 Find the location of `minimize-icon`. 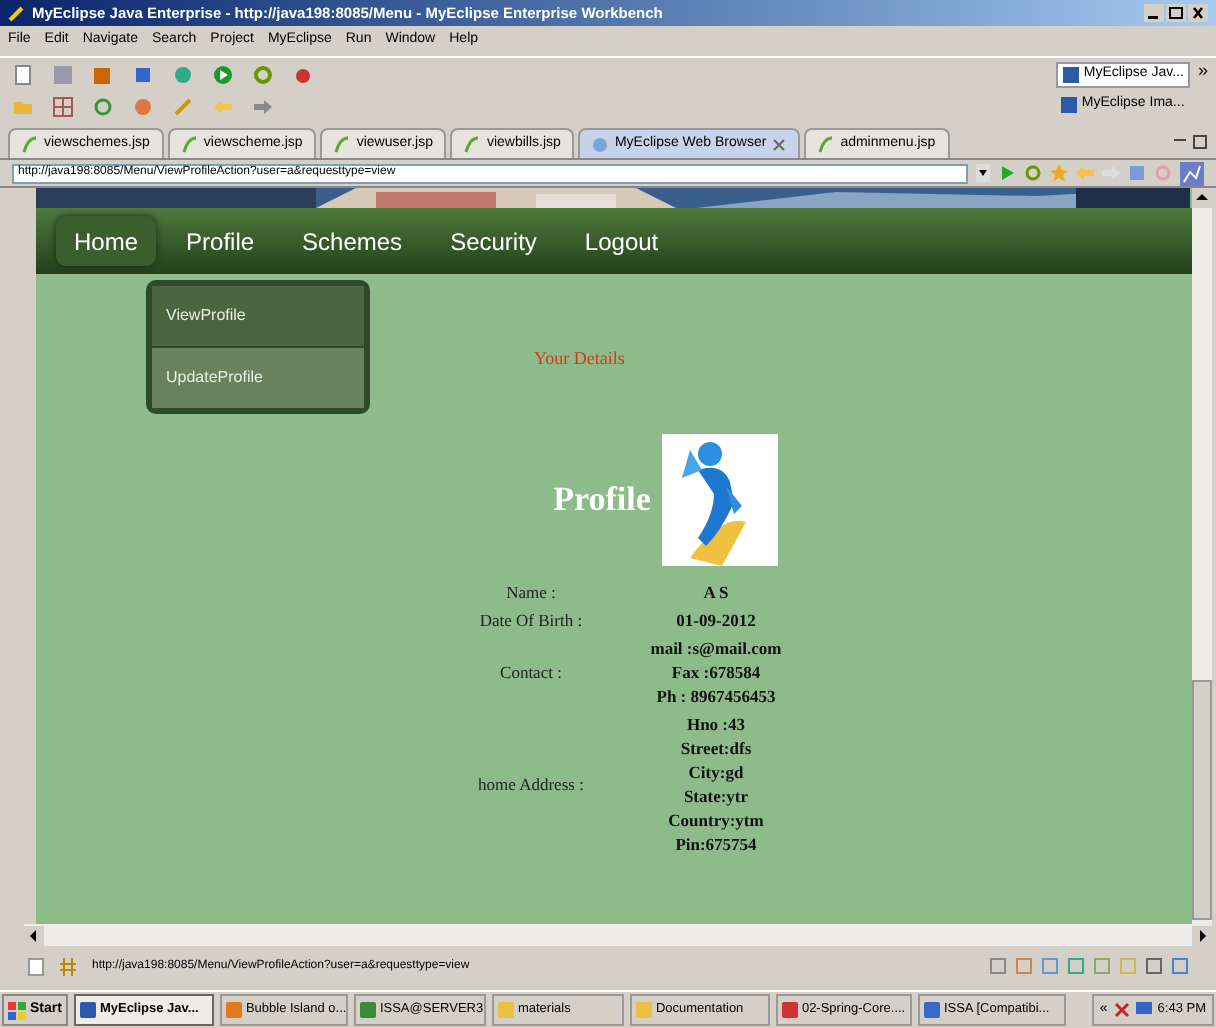

minimize-icon is located at coordinates (1154, 13).